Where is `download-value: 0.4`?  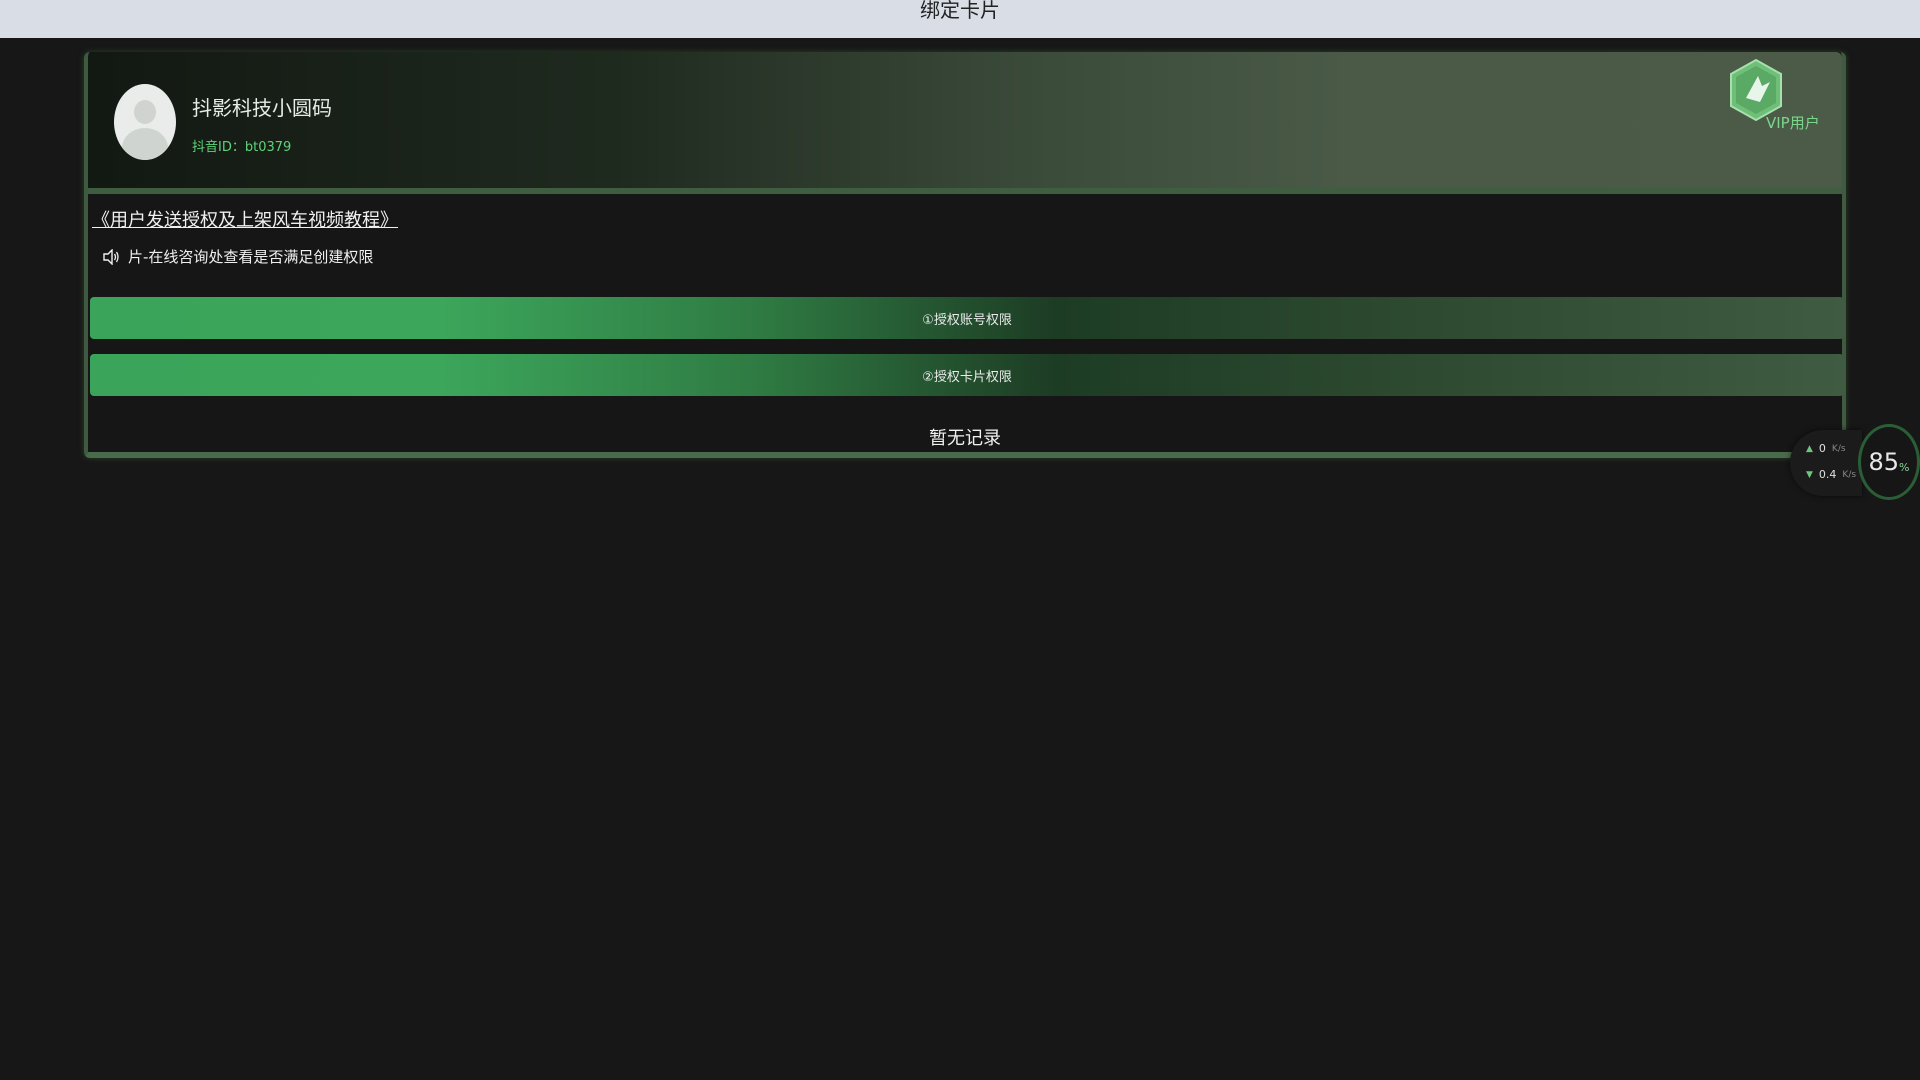
download-value: 0.4 is located at coordinates (1827, 474).